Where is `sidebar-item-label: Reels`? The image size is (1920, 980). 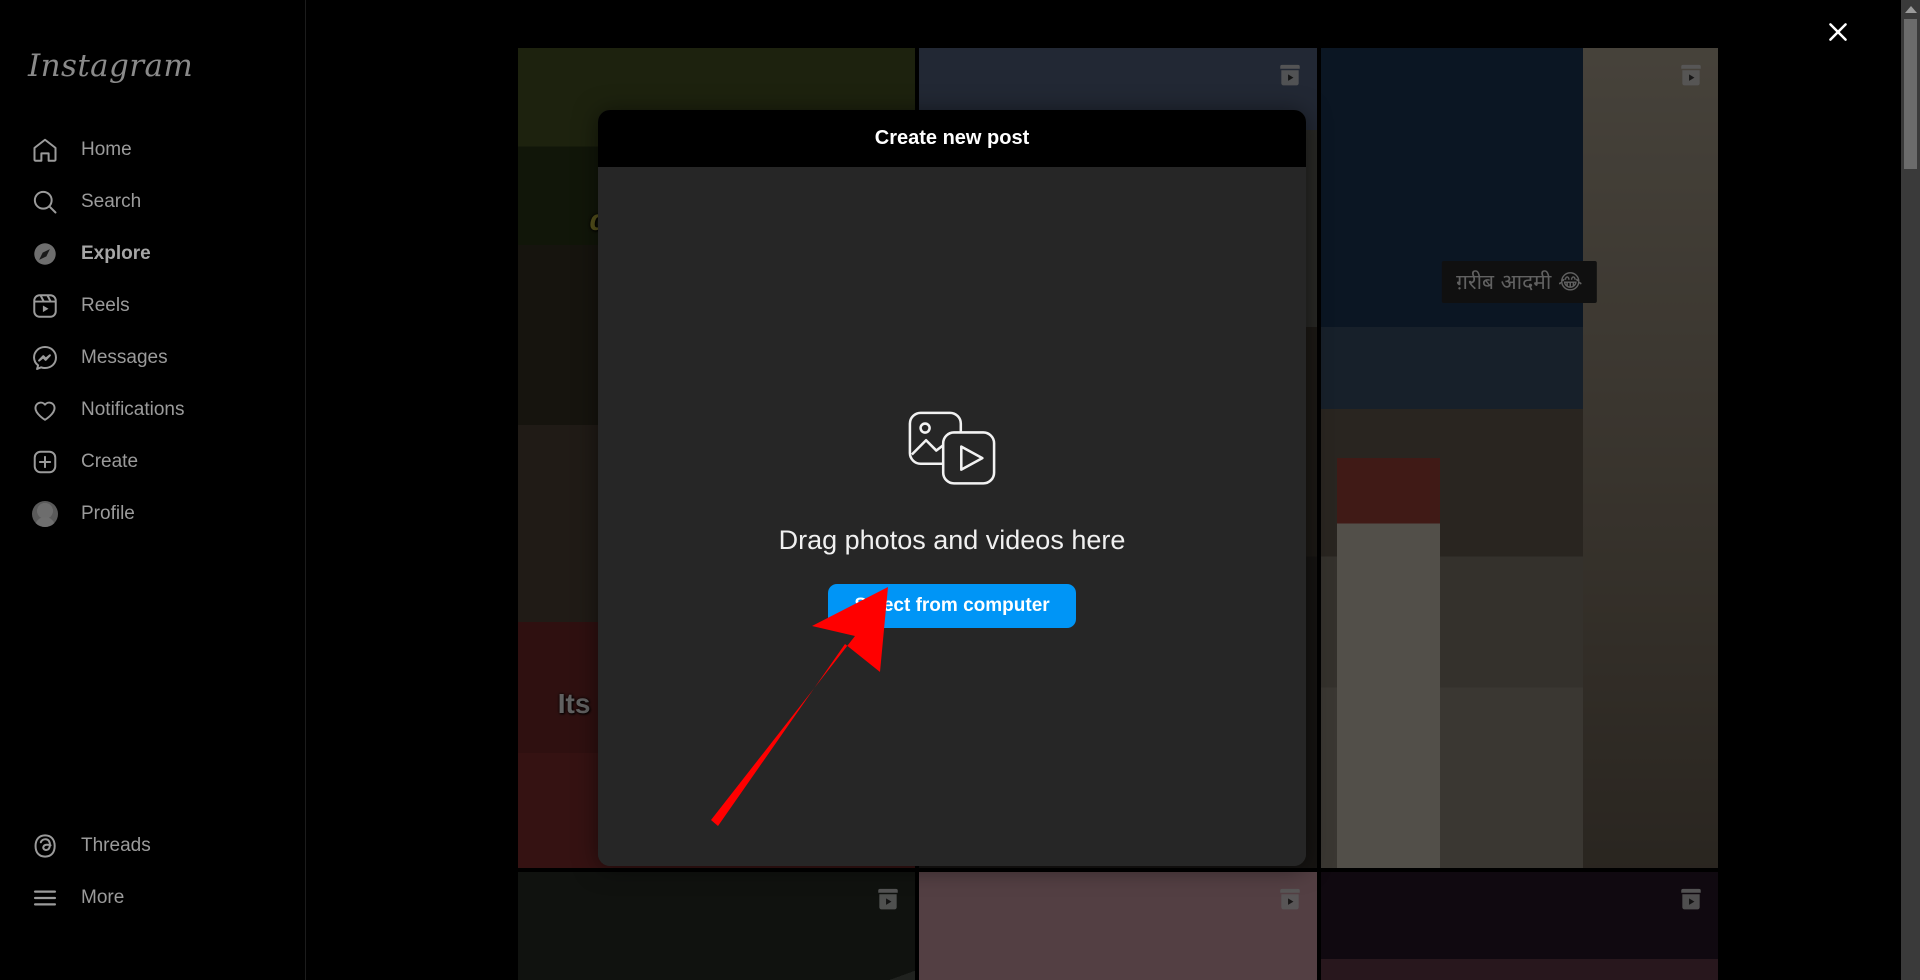 sidebar-item-label: Reels is located at coordinates (105, 305).